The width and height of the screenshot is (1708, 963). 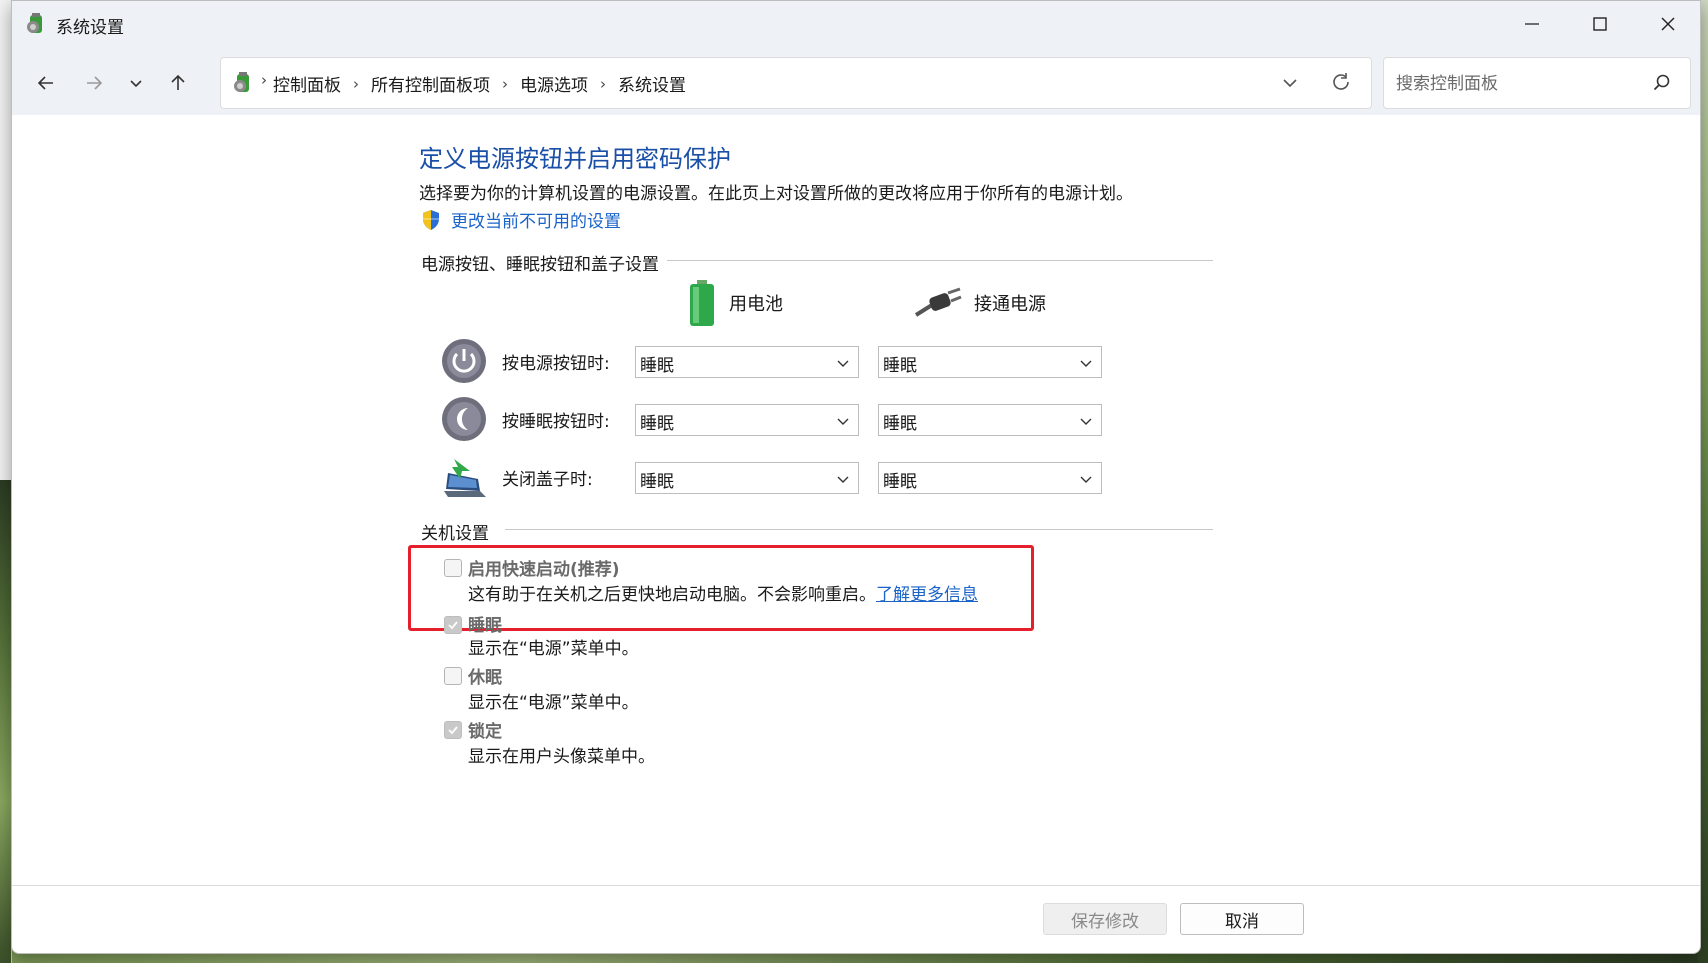 What do you see at coordinates (90, 28) in the screenshot?
I see `window-title: 系统设置` at bounding box center [90, 28].